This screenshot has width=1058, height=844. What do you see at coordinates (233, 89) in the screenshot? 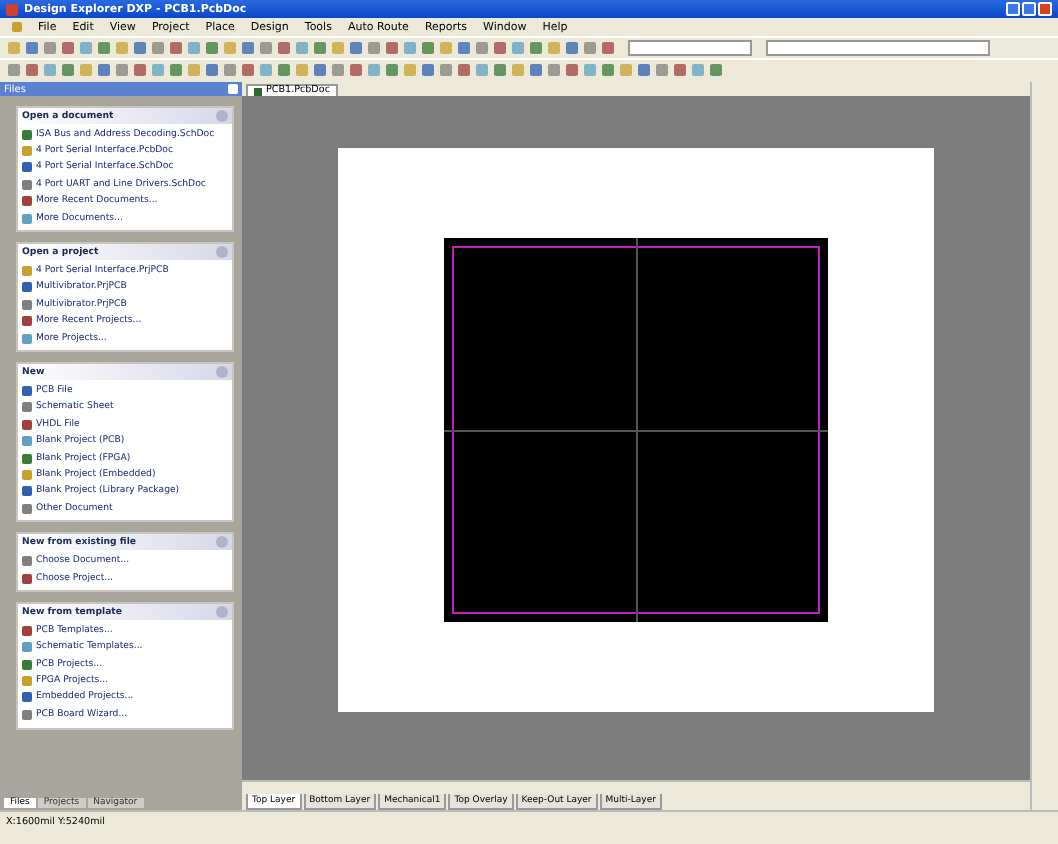
I see `close-icon` at bounding box center [233, 89].